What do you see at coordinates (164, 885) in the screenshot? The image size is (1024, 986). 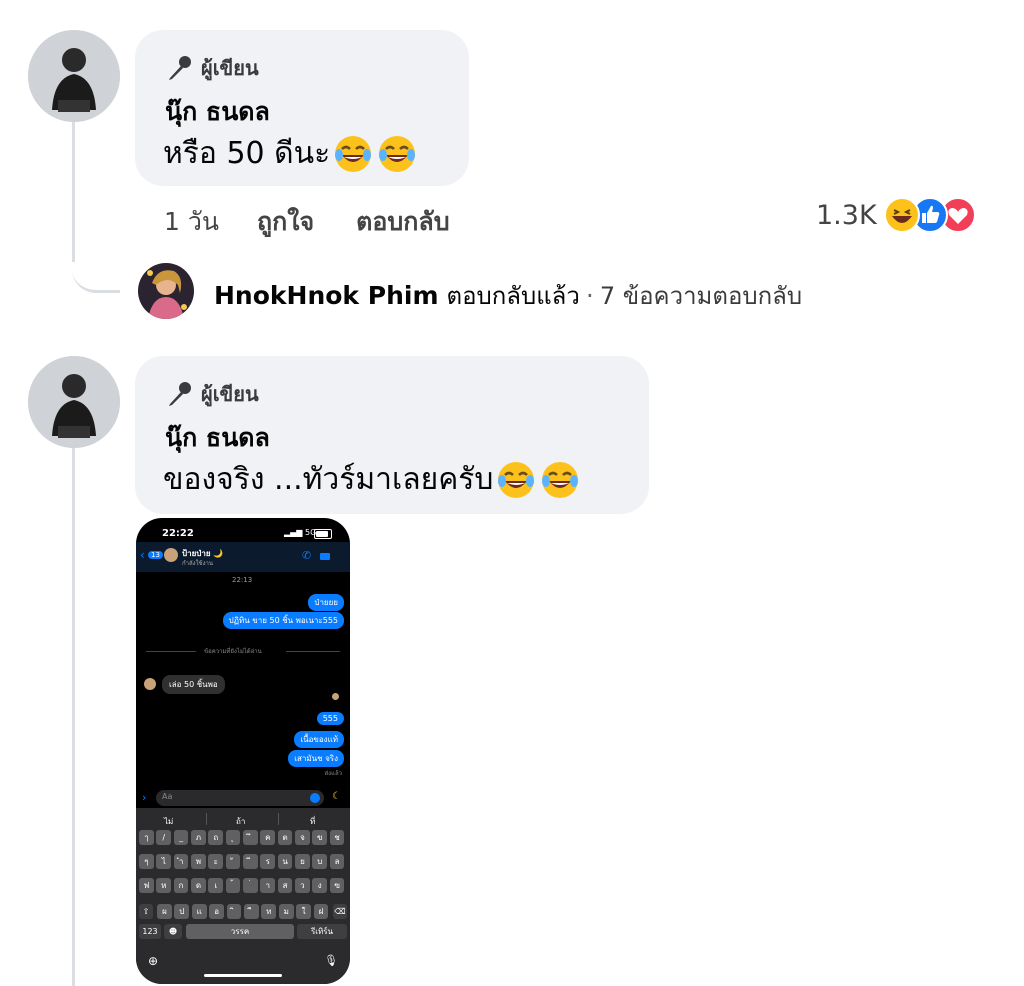 I see `keyboard-key: ห` at bounding box center [164, 885].